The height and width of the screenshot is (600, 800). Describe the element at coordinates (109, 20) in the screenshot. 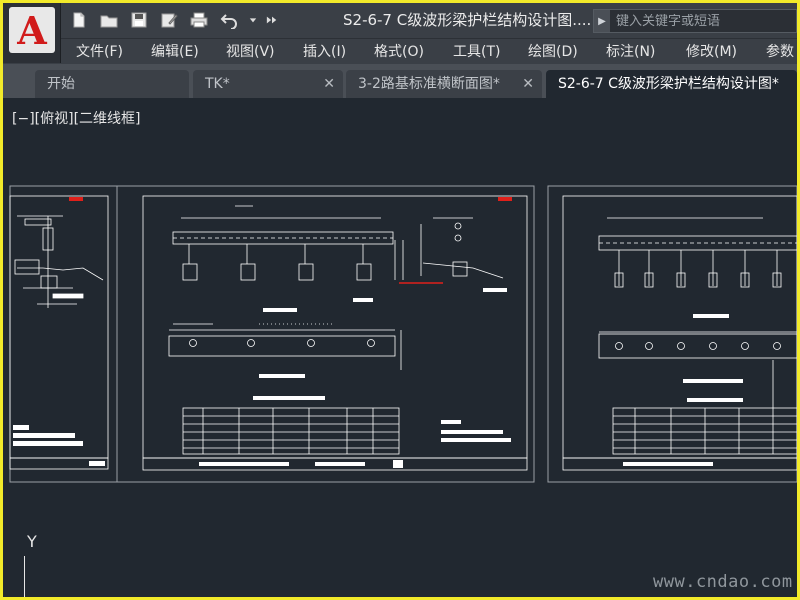

I see `open-folder-icon` at that location.